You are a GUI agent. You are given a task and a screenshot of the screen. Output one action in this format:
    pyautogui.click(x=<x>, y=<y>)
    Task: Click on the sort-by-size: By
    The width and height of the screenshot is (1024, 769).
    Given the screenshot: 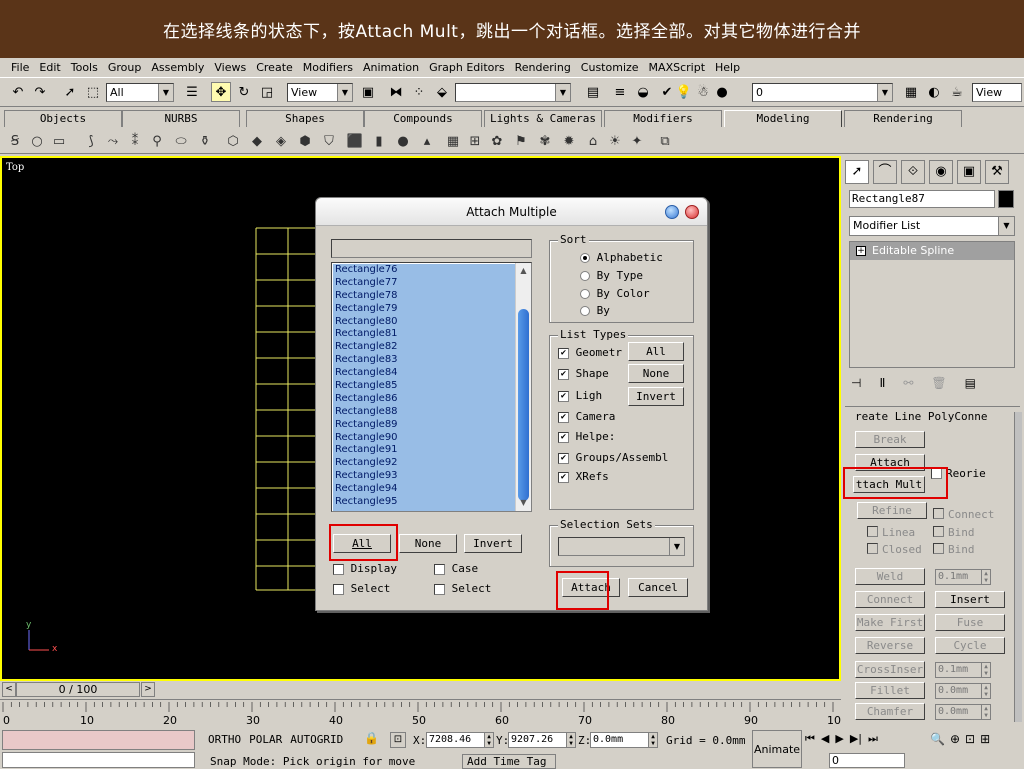 What is the action you would take?
    pyautogui.click(x=595, y=310)
    